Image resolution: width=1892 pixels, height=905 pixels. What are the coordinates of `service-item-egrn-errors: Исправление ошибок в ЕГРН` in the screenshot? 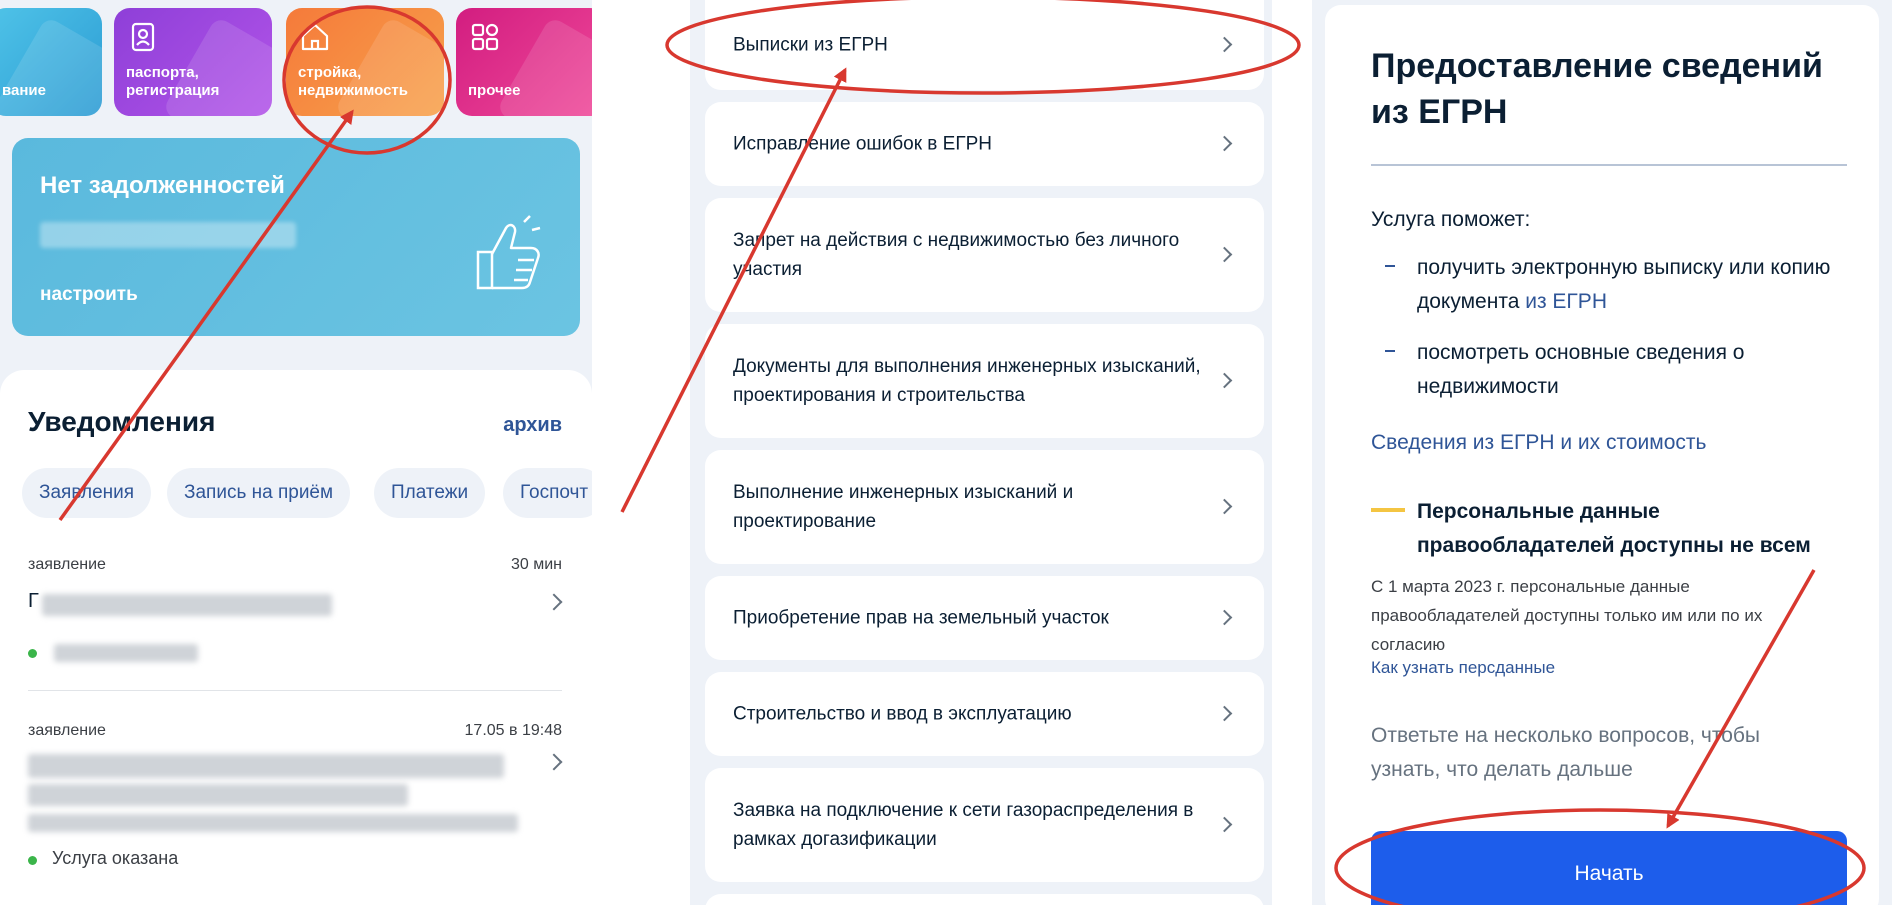 It's located at (984, 144).